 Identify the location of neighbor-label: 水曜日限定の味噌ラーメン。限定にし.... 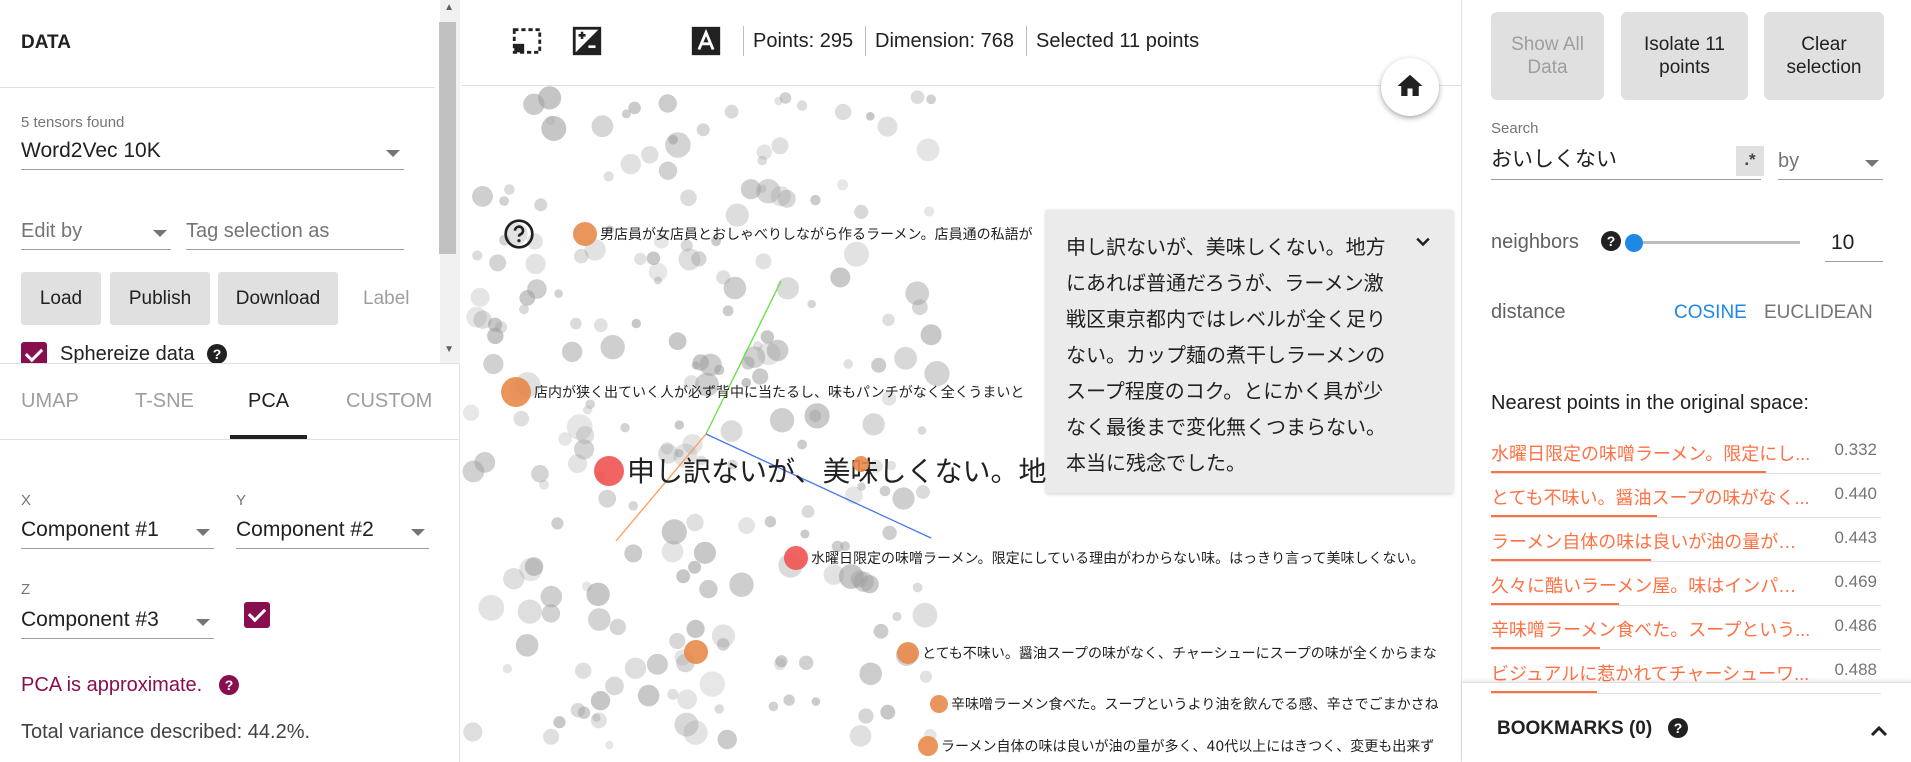
(1651, 453).